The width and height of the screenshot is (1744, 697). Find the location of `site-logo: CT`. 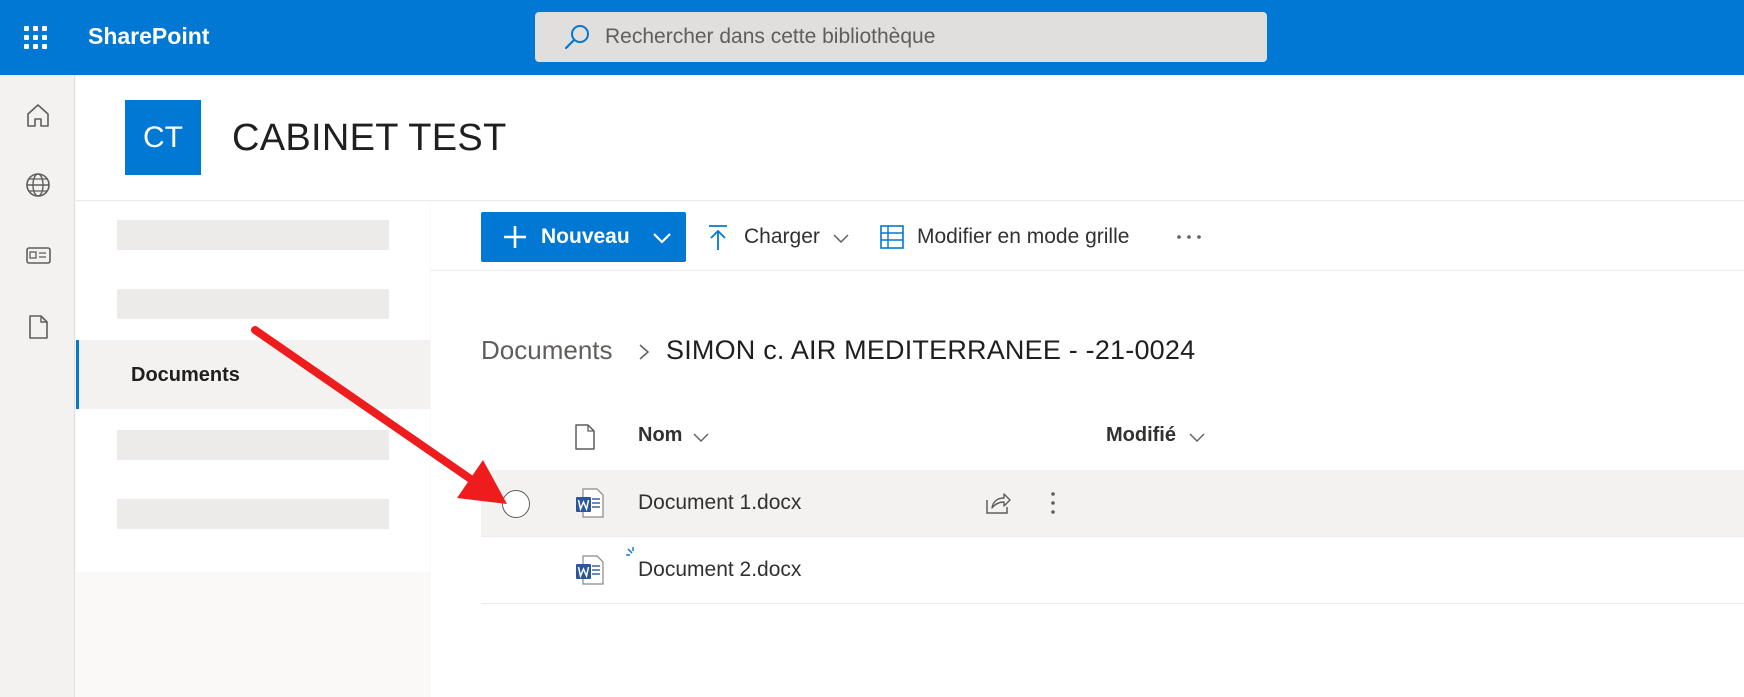

site-logo: CT is located at coordinates (163, 137).